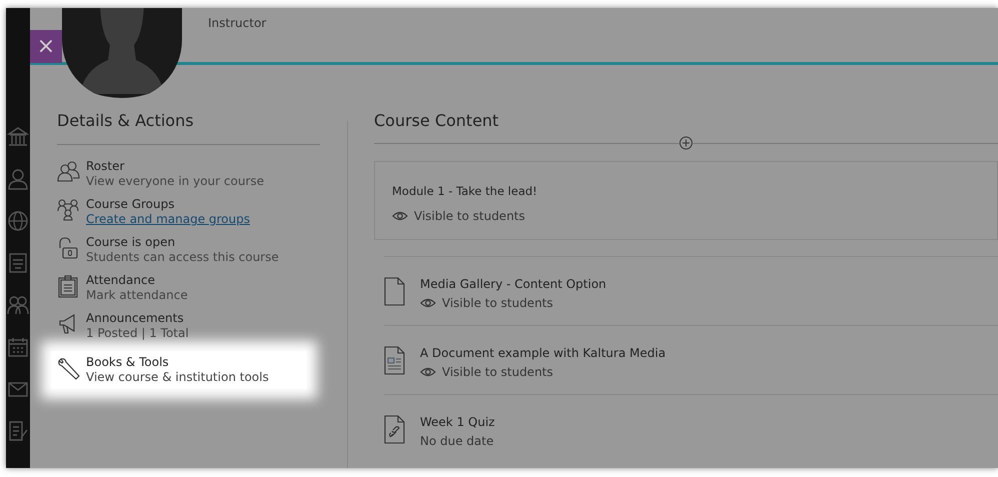  I want to click on section-heading: Course Content, so click(437, 120).